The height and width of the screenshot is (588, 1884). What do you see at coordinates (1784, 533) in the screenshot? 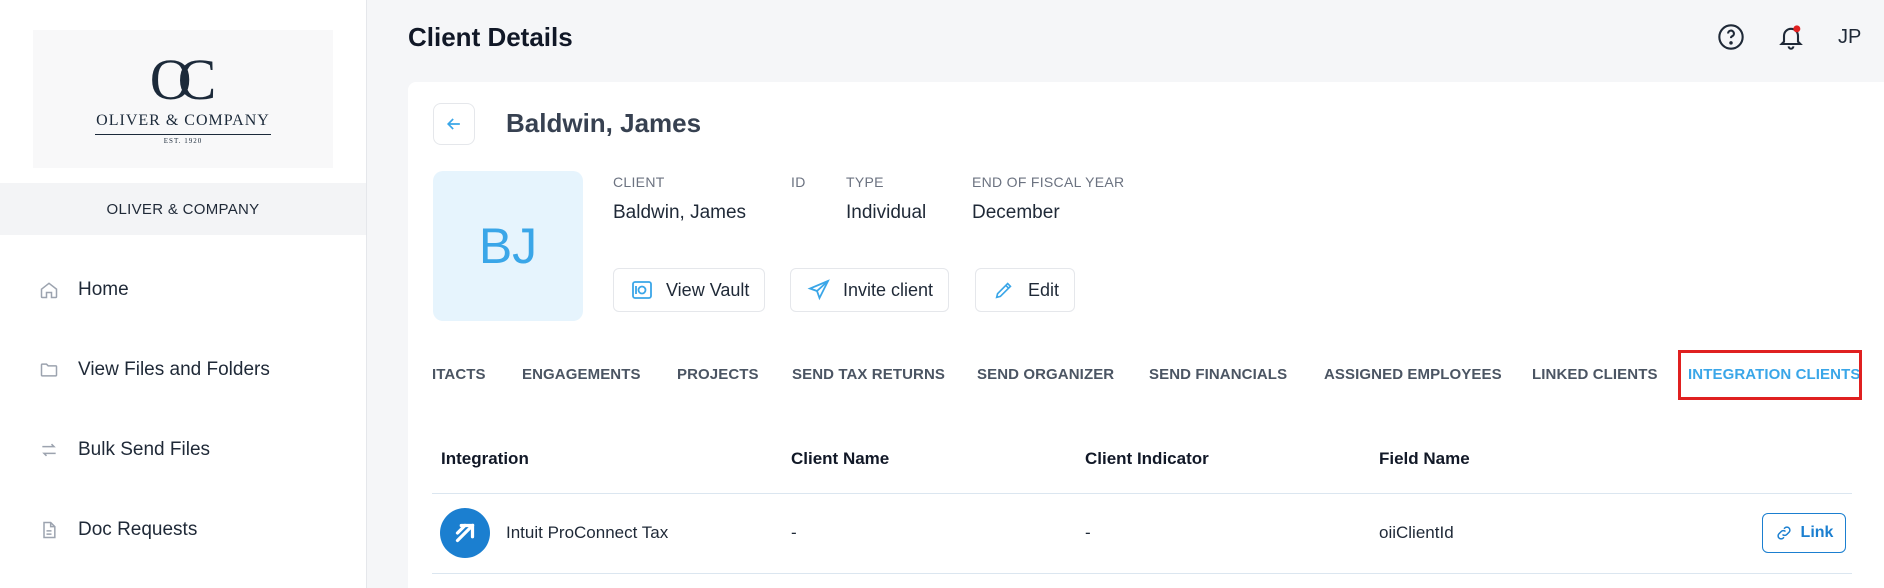
I see `link-icon` at bounding box center [1784, 533].